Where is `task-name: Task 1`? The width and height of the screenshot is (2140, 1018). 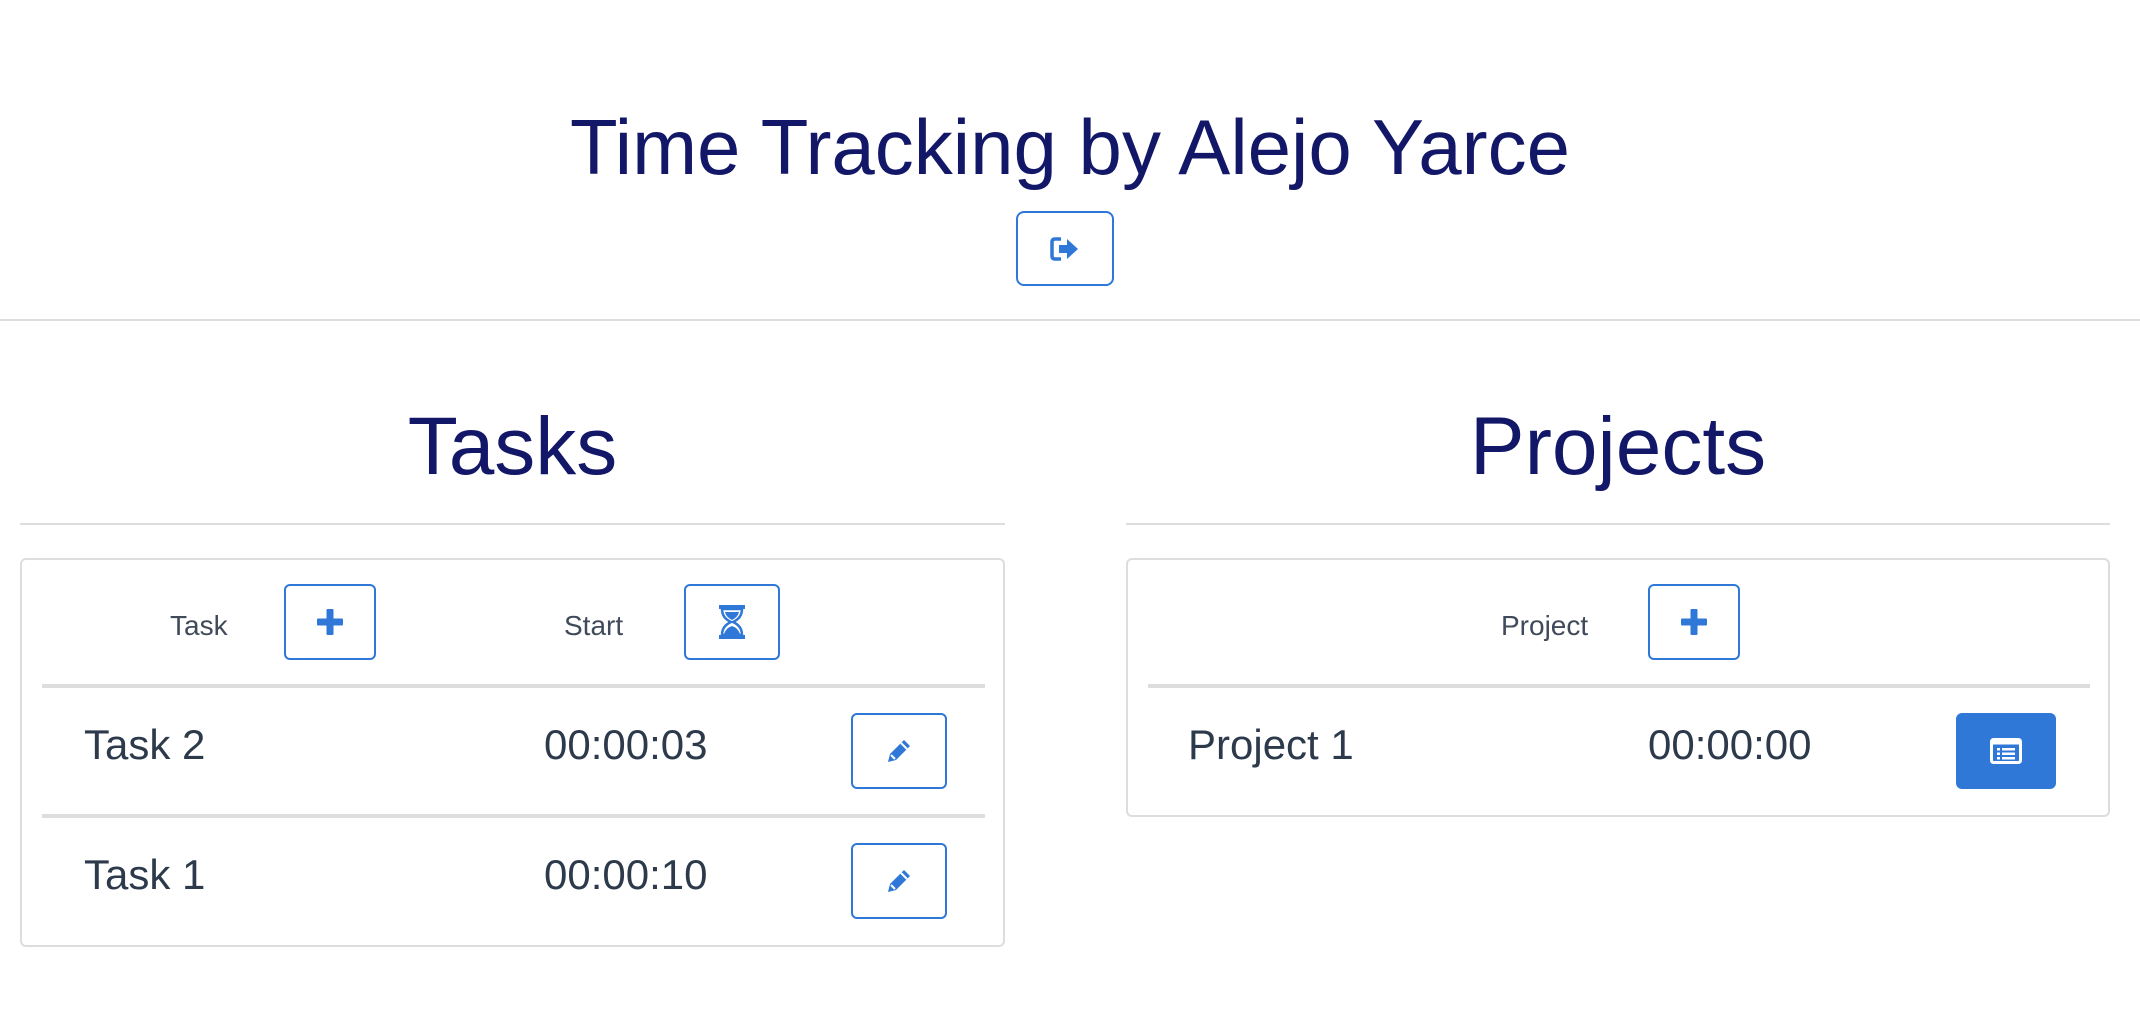
task-name: Task 1 is located at coordinates (145, 874).